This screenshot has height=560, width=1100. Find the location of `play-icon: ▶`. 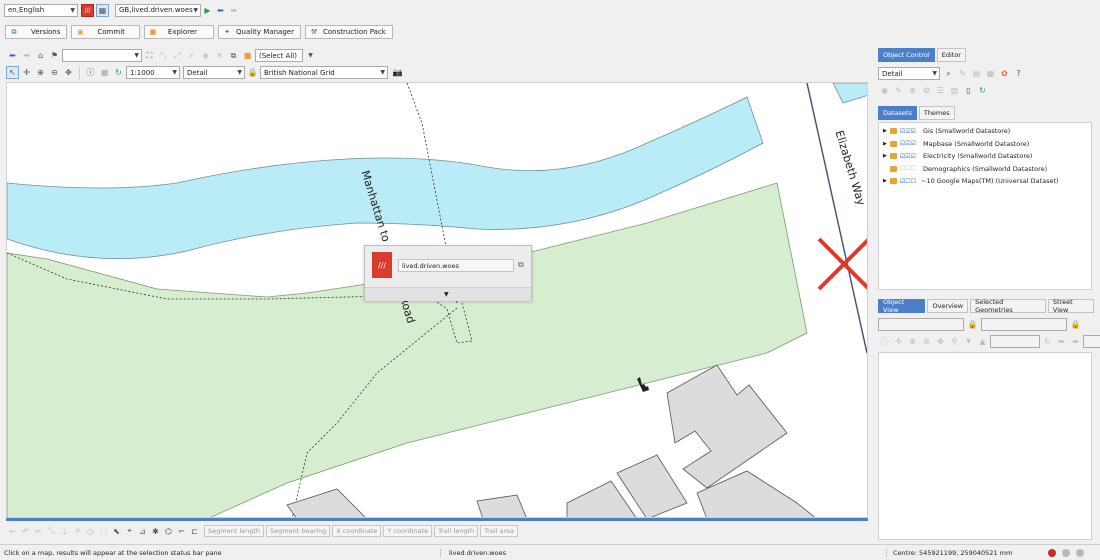

play-icon: ▶ is located at coordinates (207, 10).